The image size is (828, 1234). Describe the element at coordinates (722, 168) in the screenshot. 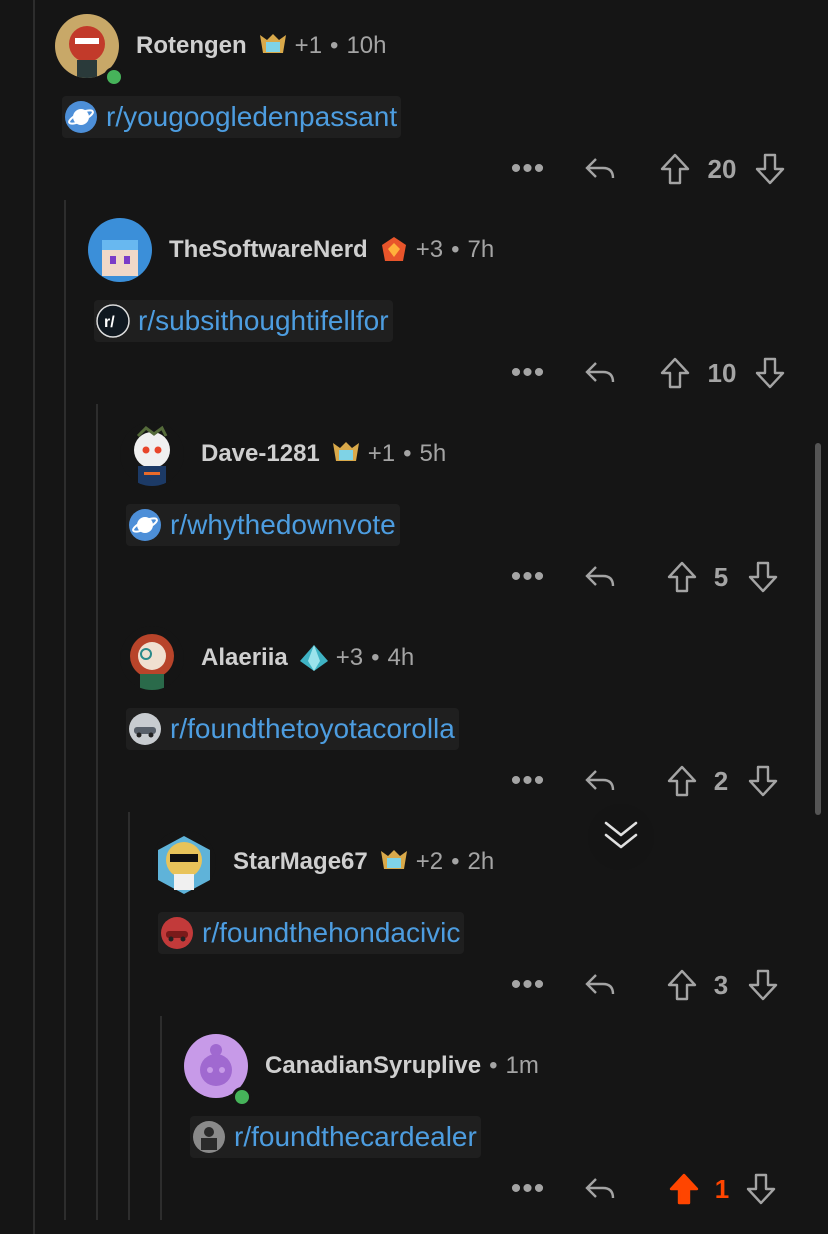

I see `vote-score: 20` at that location.